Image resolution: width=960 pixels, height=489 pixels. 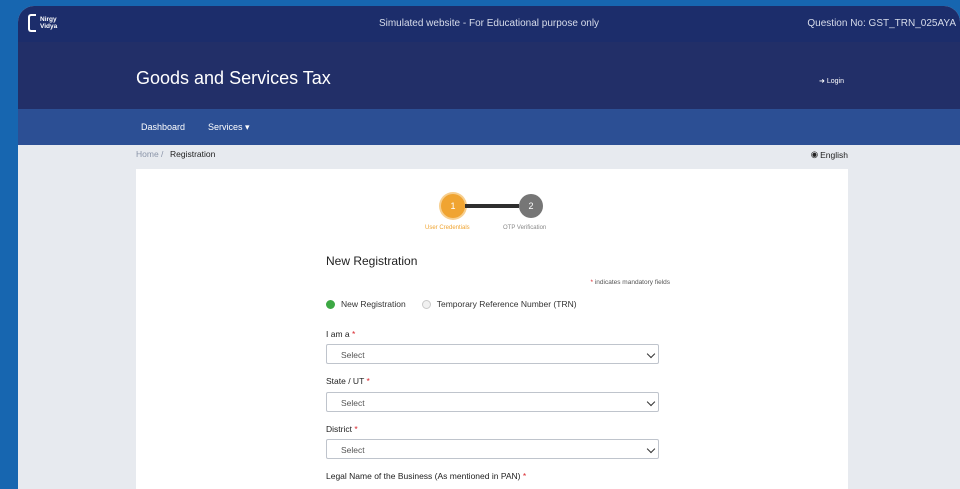 I want to click on district-select: Select, so click(x=492, y=449).